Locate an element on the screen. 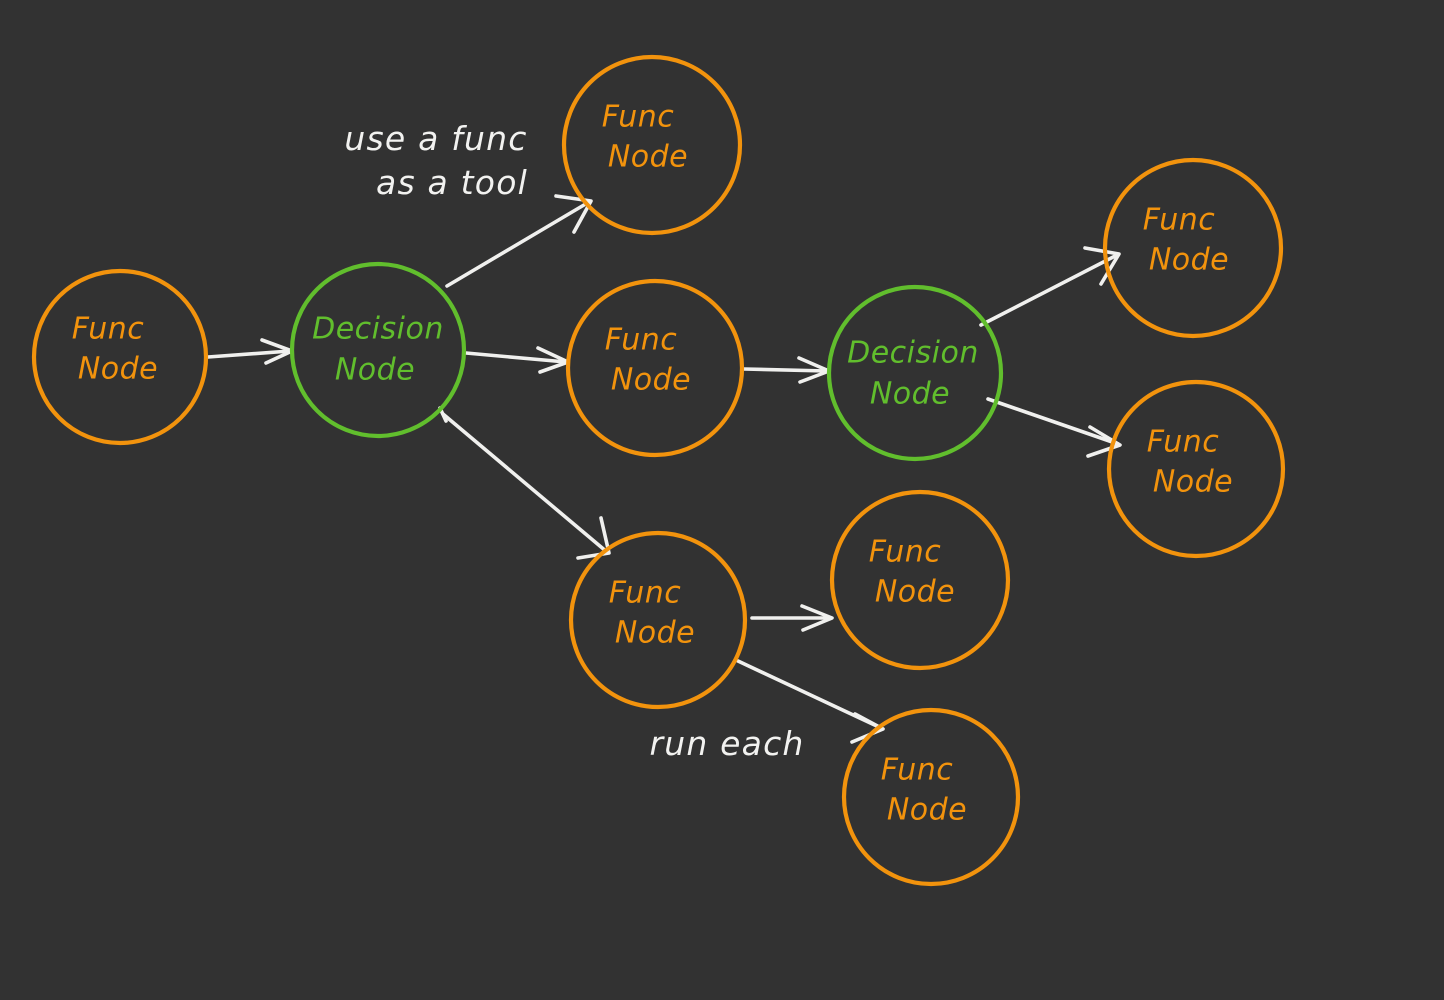 The height and width of the screenshot is (1000, 1444). node-func-out-2-label-line2: Node is located at coordinates (1193, 482).